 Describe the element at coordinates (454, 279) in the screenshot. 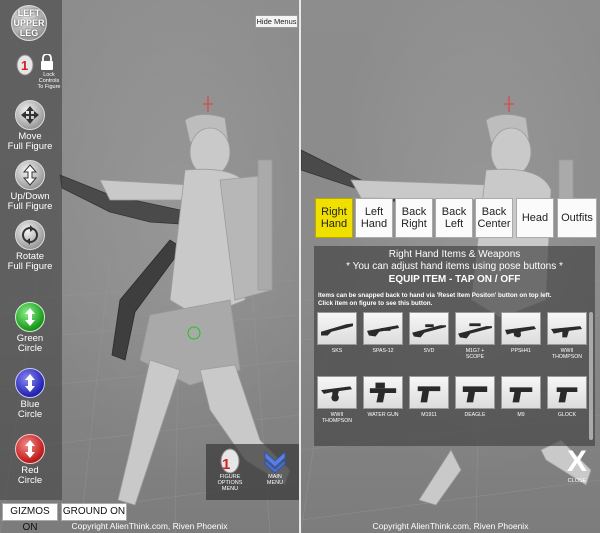

I see `equip-instruction: EQUIP ITEM - TAP ON / OFF` at that location.